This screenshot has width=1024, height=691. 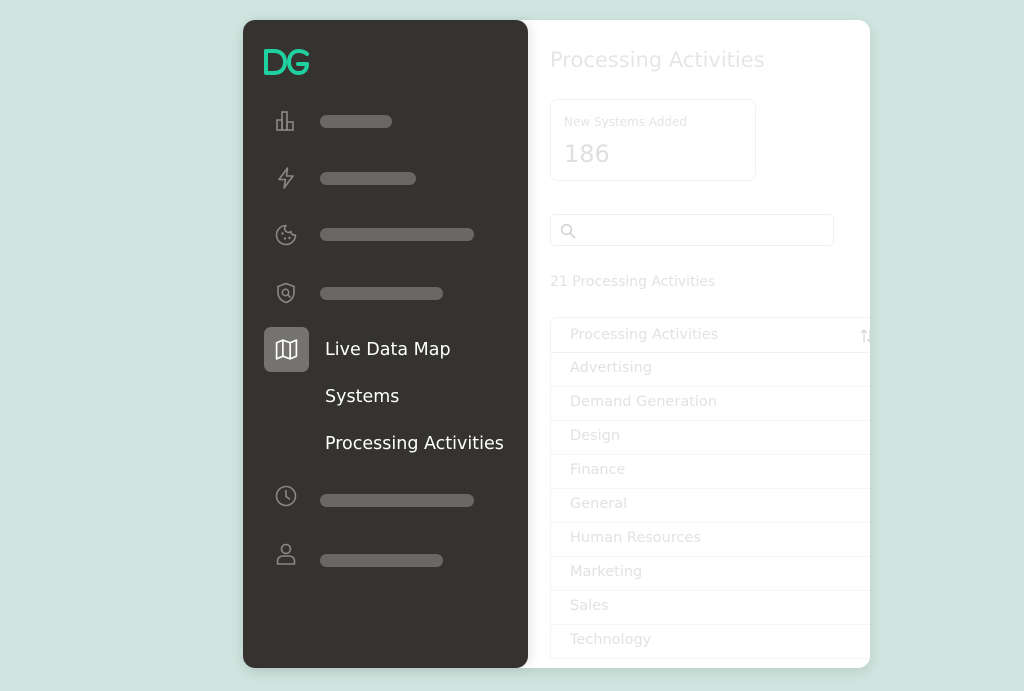 What do you see at coordinates (710, 472) in the screenshot?
I see `table-row: Finance` at bounding box center [710, 472].